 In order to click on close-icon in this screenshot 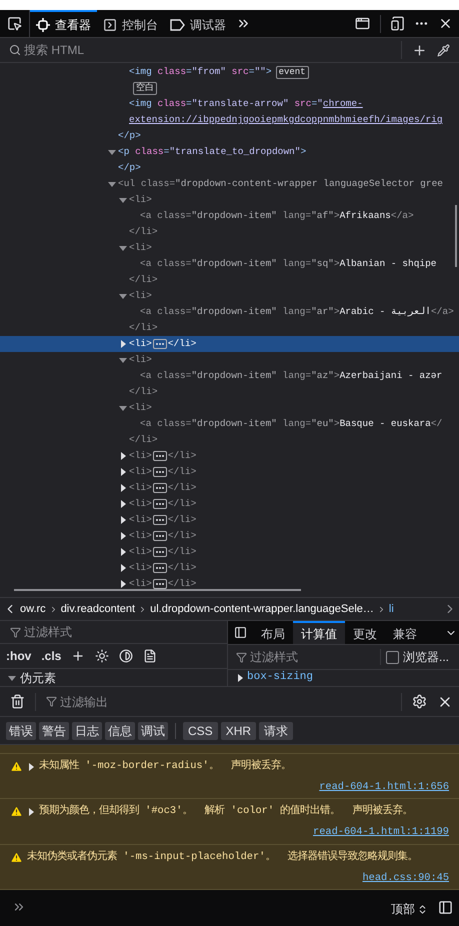, I will do `click(445, 23)`.